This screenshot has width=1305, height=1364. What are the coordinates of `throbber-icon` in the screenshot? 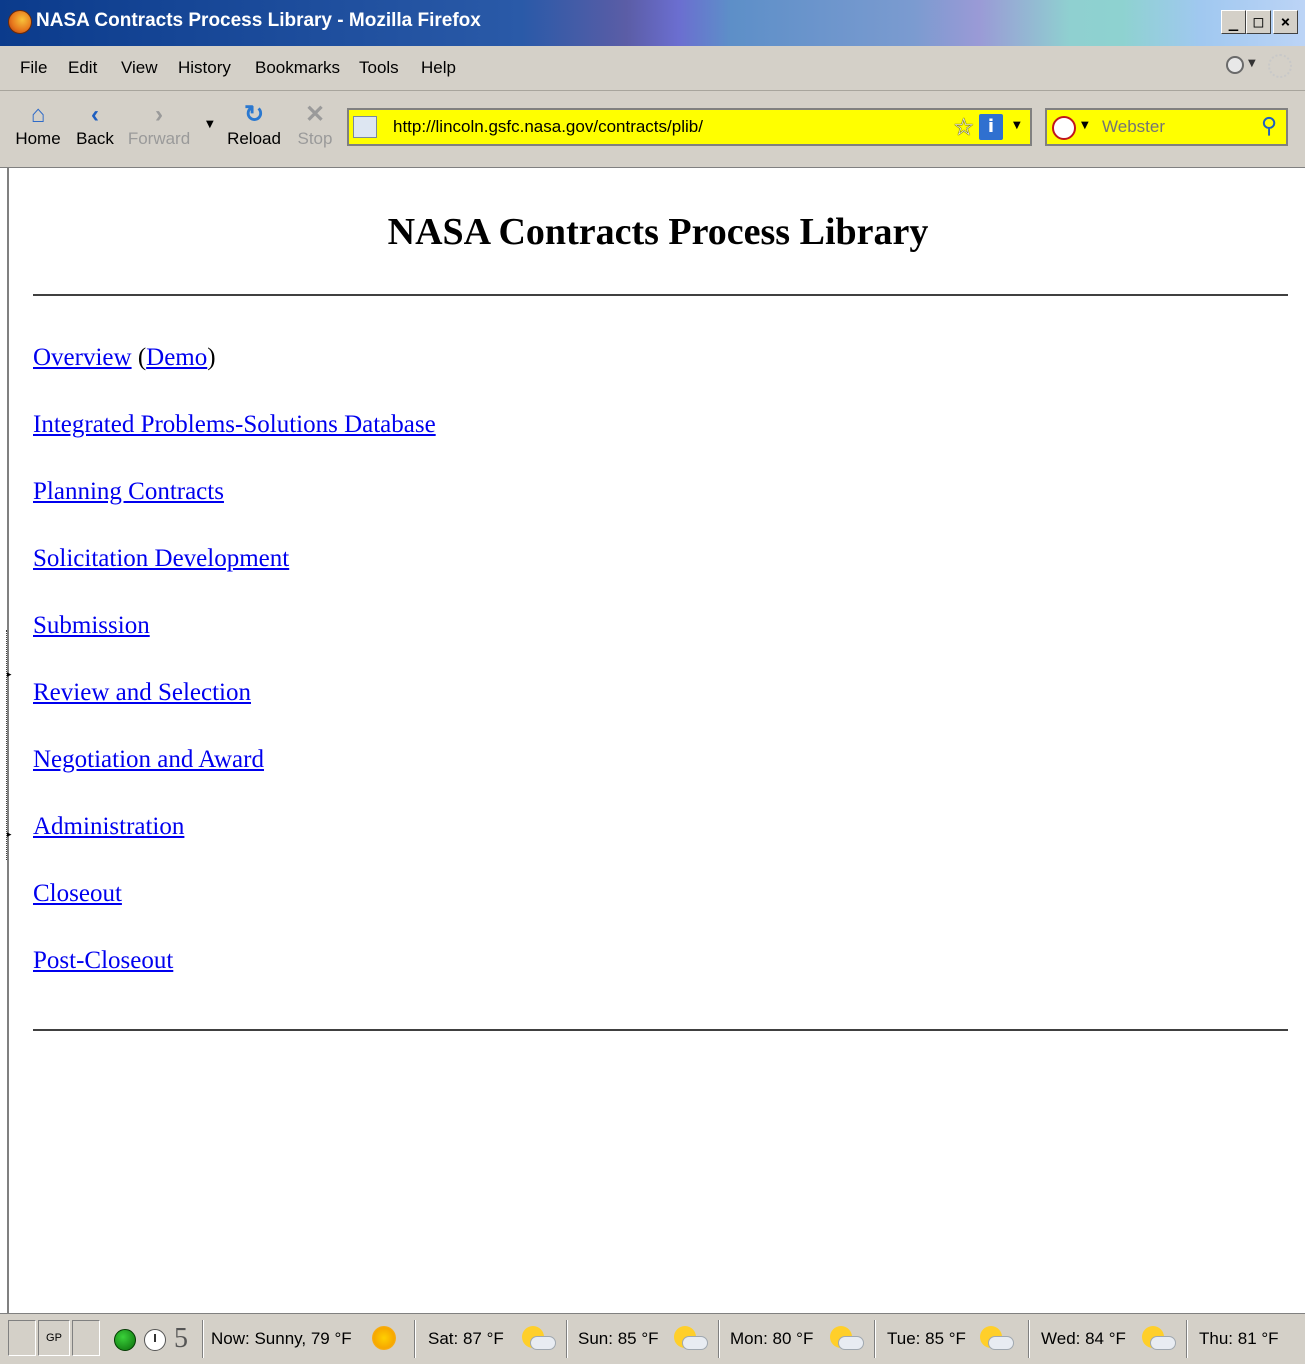 It's located at (1280, 66).